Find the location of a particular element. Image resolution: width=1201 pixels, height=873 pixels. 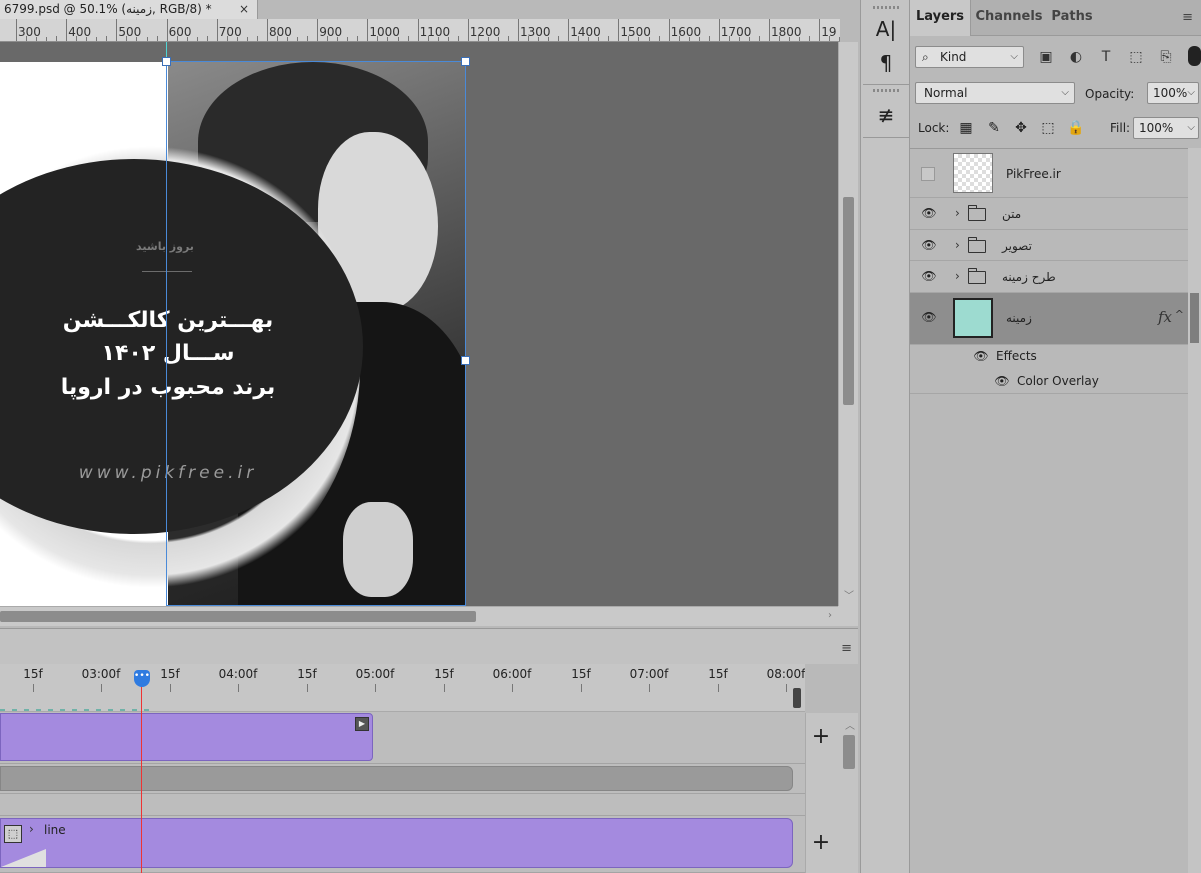

timeline-label: 08:00f is located at coordinates (785, 674).